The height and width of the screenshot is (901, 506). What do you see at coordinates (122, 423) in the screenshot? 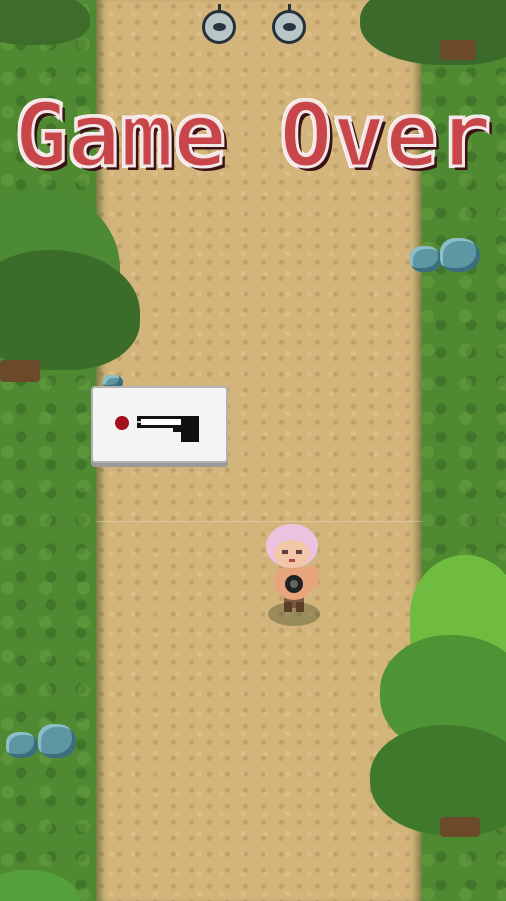
I see `red-dot-icon` at bounding box center [122, 423].